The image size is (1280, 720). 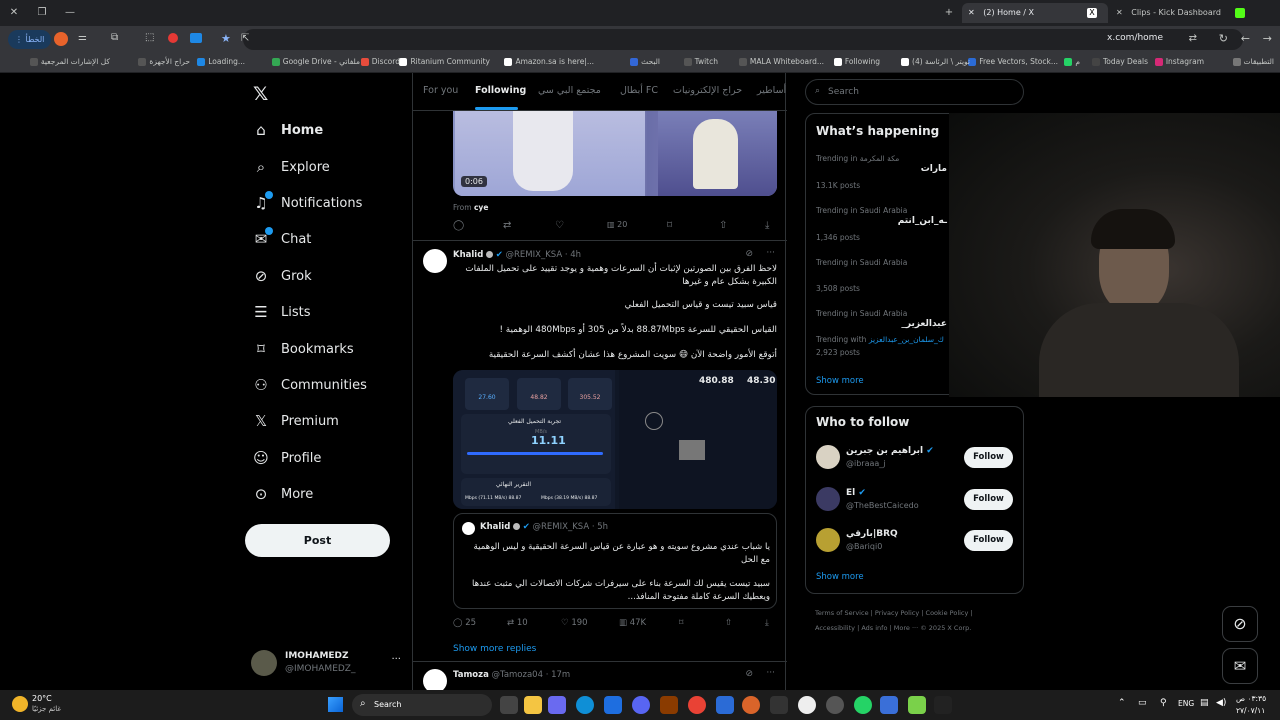 What do you see at coordinates (458, 225) in the screenshot?
I see `reply-icon: ◯` at bounding box center [458, 225].